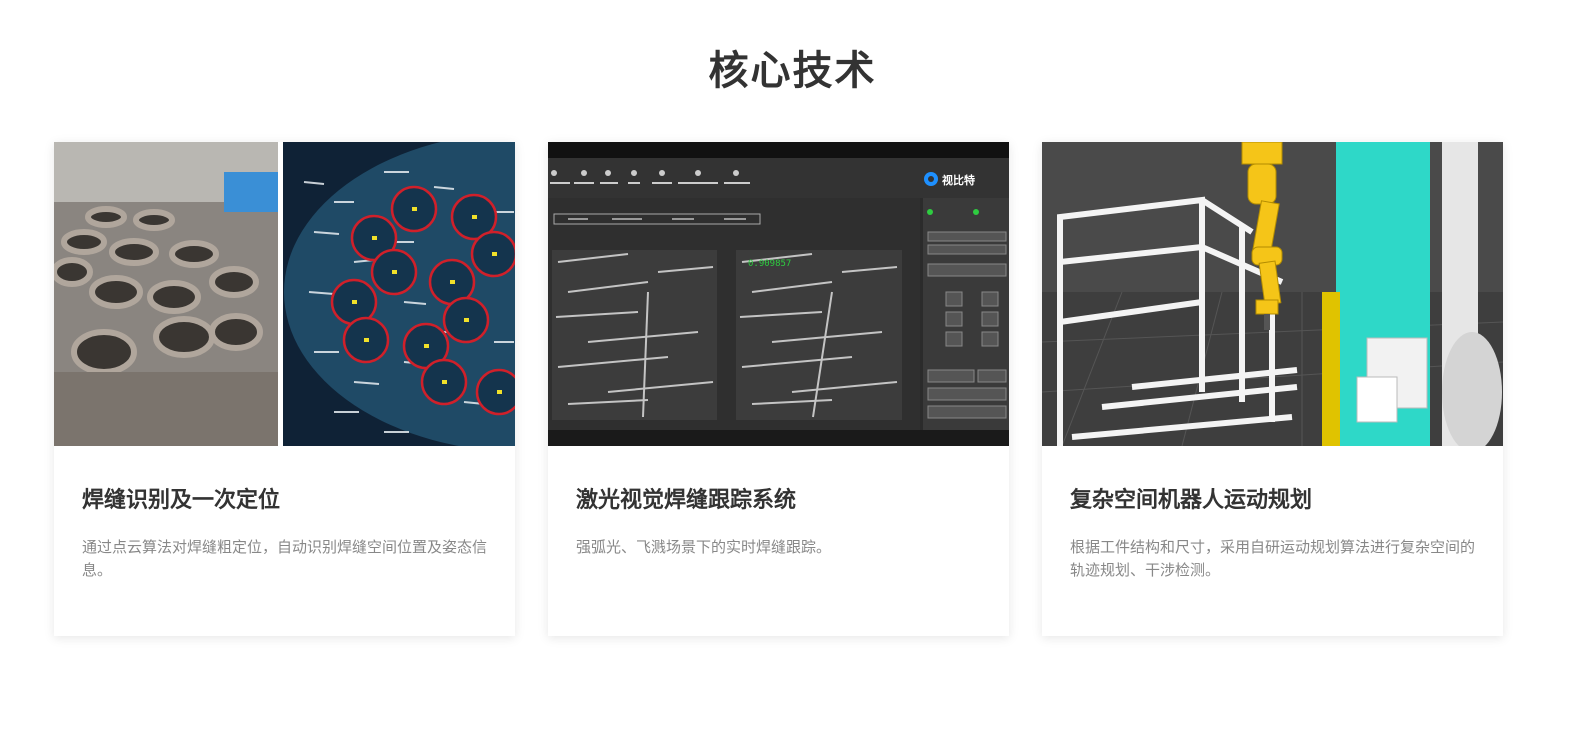 This screenshot has height=734, width=1585. What do you see at coordinates (181, 500) in the screenshot?
I see `card-title: 焊缝识别及一次定位` at bounding box center [181, 500].